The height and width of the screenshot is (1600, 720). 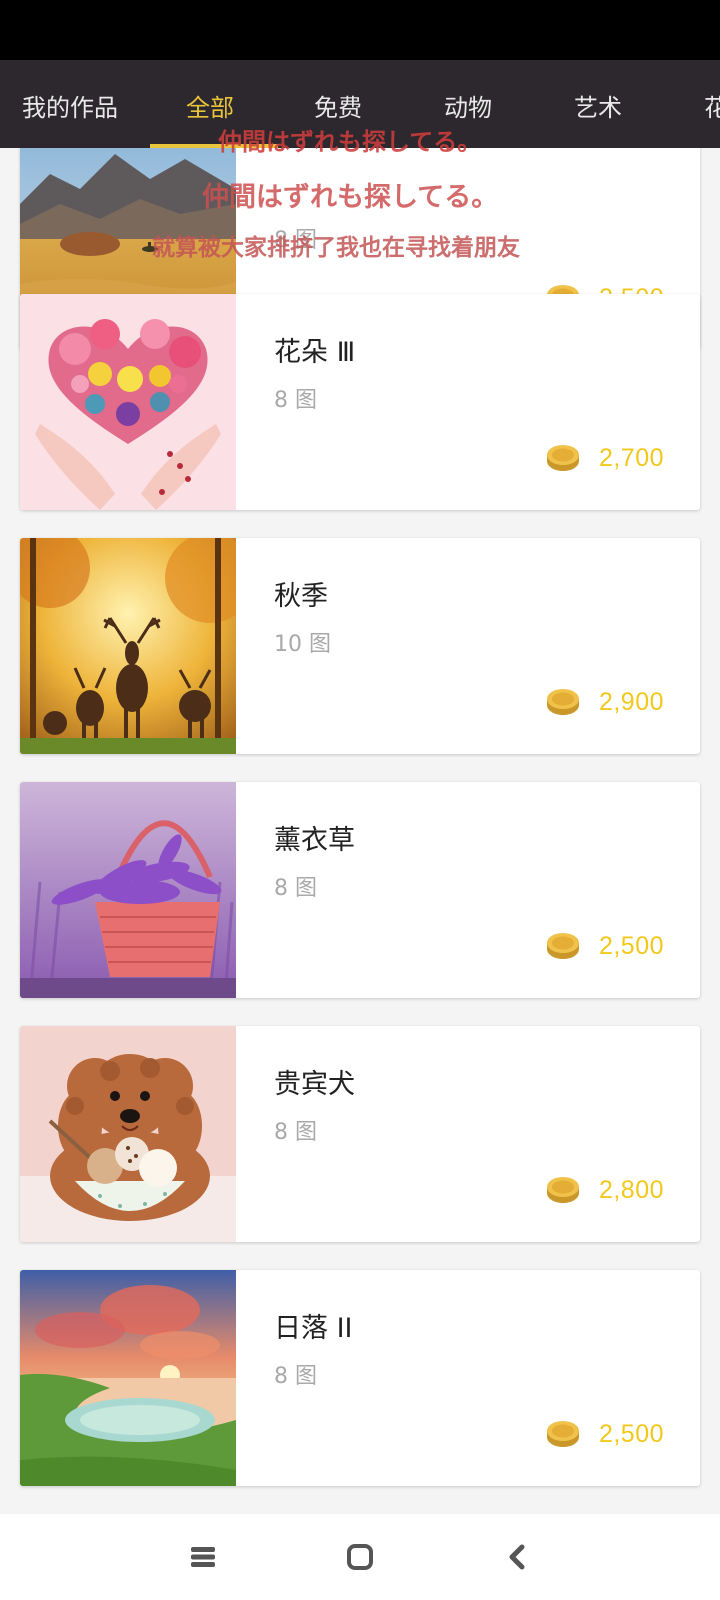 What do you see at coordinates (302, 644) in the screenshot?
I see `card-image-count: 10 图` at bounding box center [302, 644].